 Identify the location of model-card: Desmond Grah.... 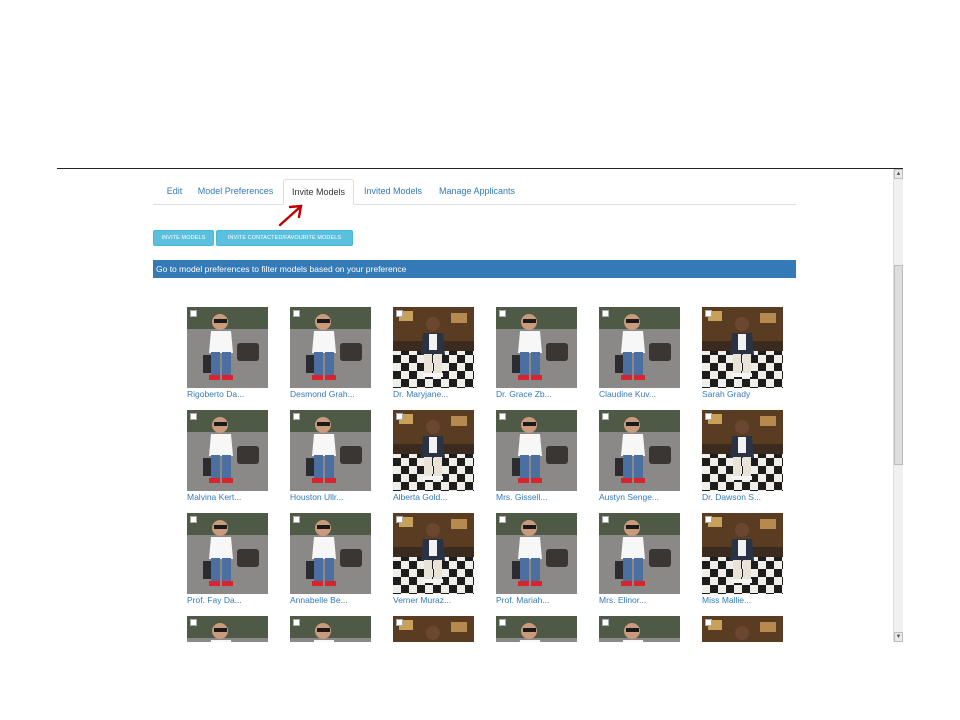
(330, 357).